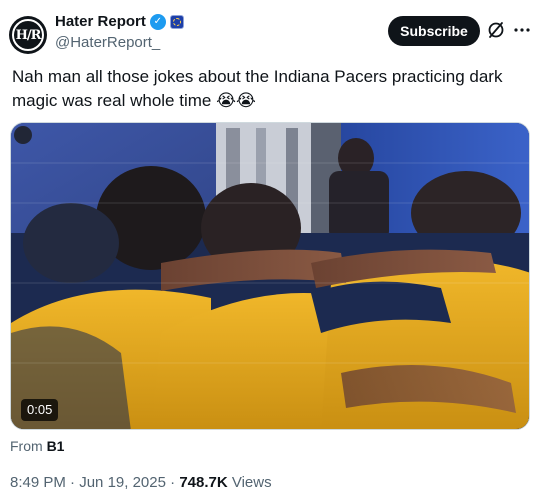 Image resolution: width=540 pixels, height=500 pixels. I want to click on tweet-meta: 8:49 PM · Jun 19, 2025 · 748.7K Views, so click(141, 482).